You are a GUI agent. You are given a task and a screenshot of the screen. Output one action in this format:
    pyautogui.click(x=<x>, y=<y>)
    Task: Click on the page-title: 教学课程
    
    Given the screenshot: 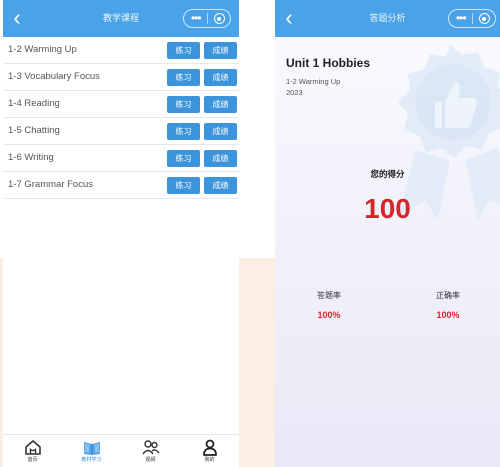 What is the action you would take?
    pyautogui.click(x=120, y=18)
    